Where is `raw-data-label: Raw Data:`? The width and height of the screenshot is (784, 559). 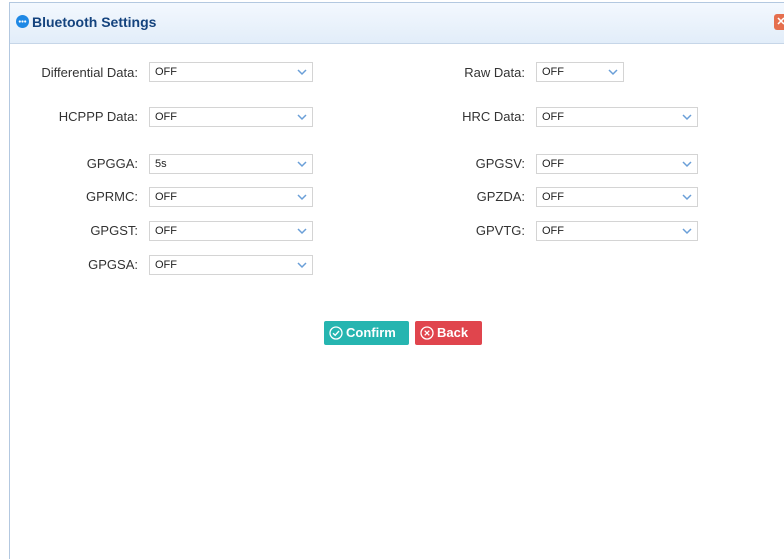 raw-data-label: Raw Data: is located at coordinates (494, 72).